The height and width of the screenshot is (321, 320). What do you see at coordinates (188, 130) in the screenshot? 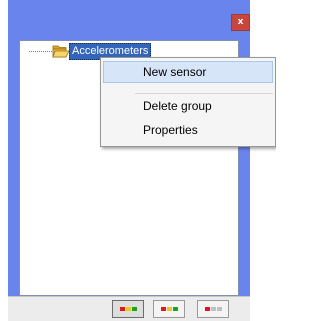
I see `menu-item-properties: Properties` at bounding box center [188, 130].